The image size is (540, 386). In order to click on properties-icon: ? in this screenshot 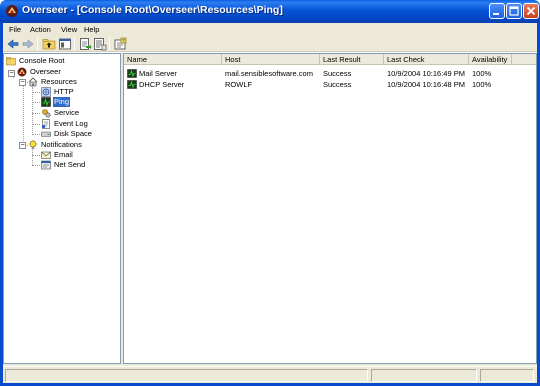, I will do `click(120, 44)`.